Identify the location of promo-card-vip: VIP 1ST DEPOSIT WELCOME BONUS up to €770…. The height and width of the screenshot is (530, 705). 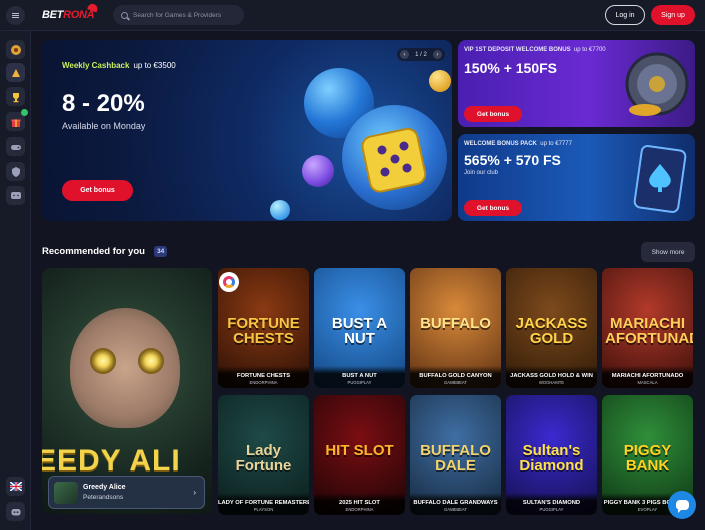
(576, 83).